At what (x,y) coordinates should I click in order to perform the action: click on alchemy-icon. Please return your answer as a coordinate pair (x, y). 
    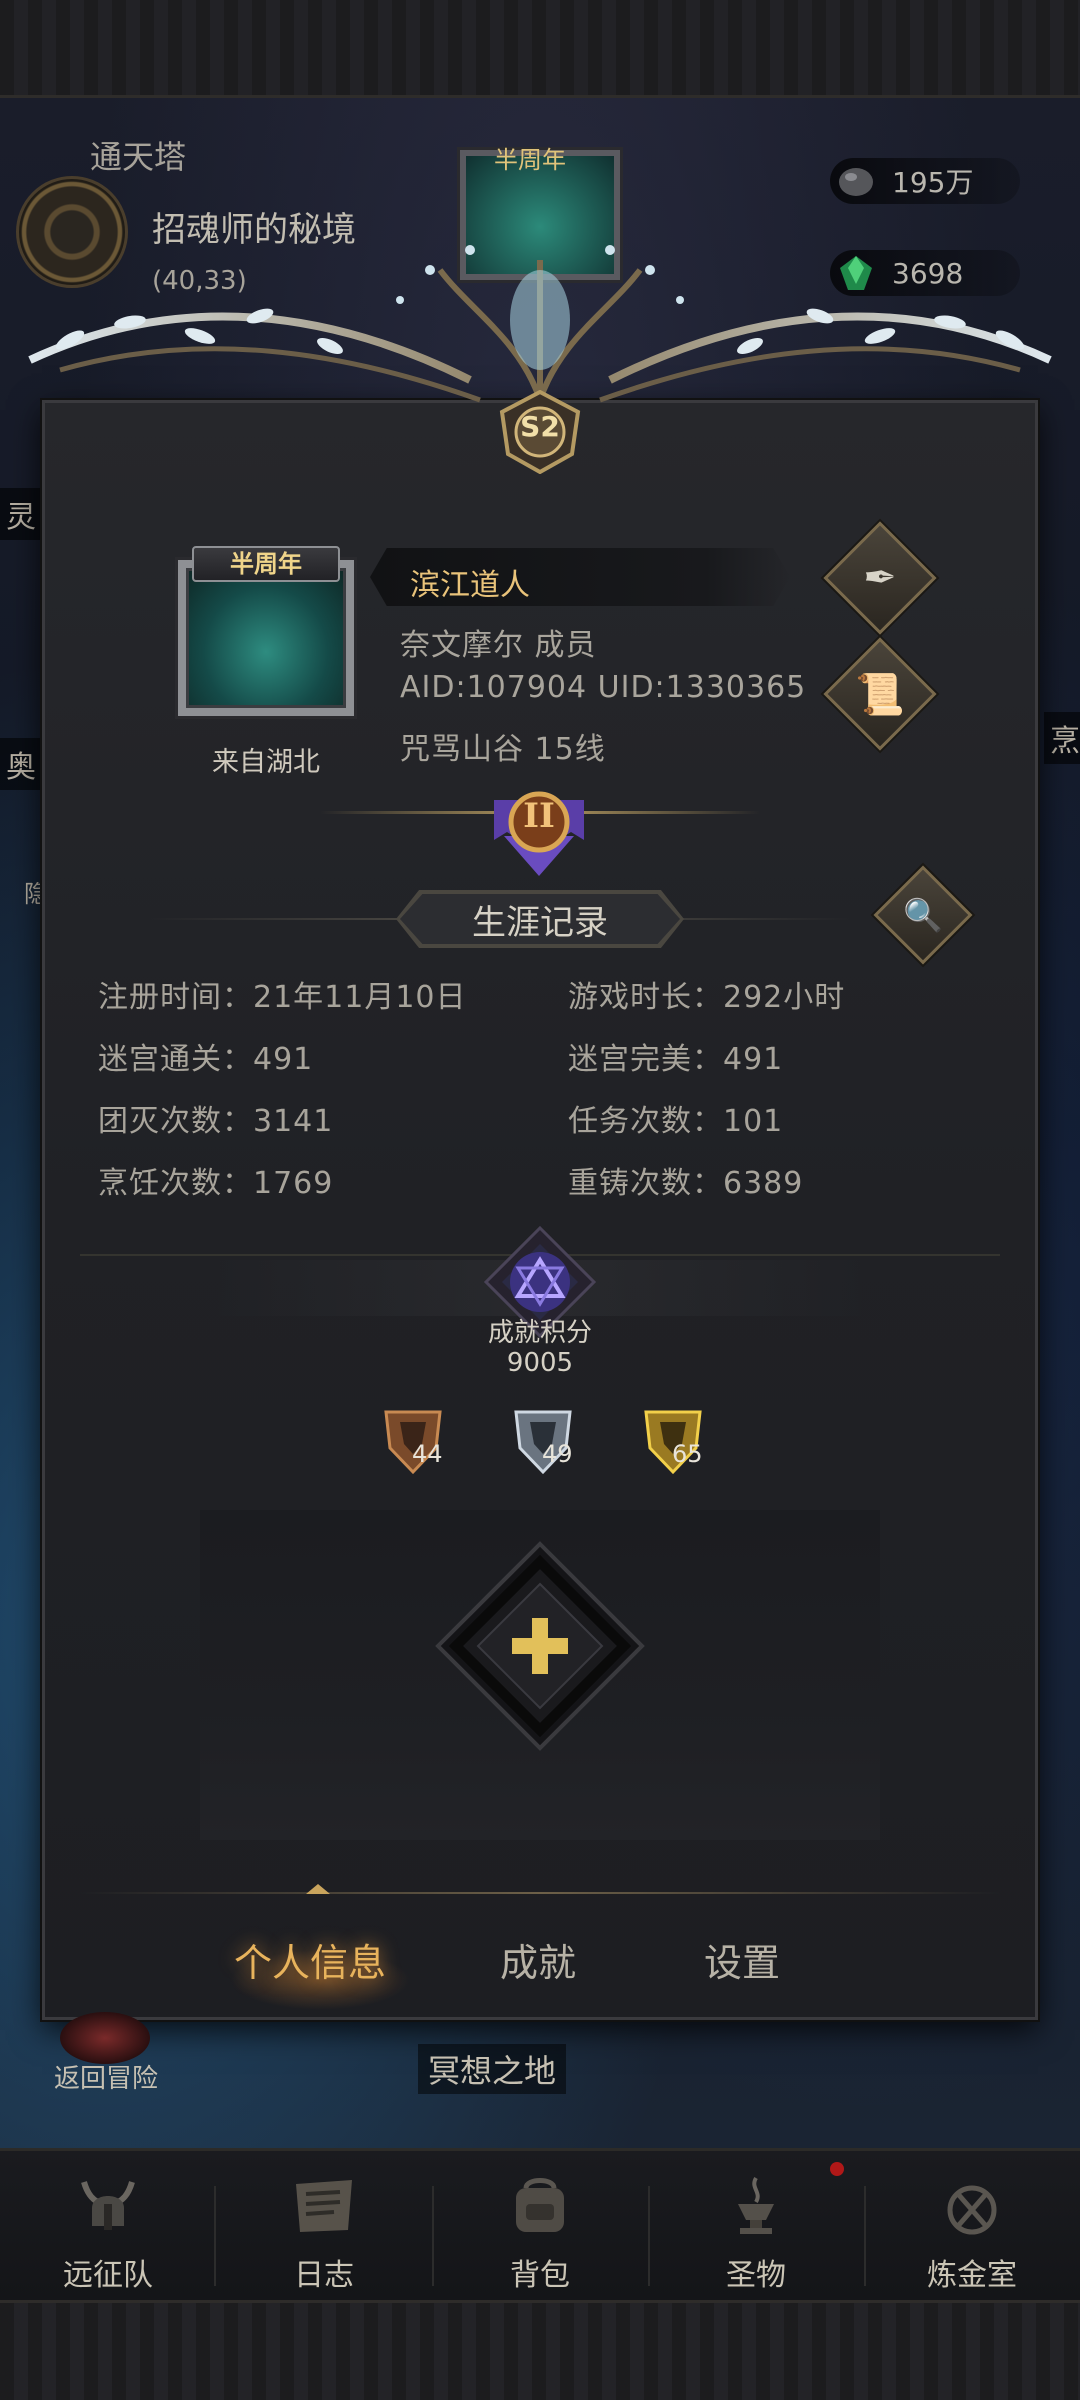
    Looking at the image, I should click on (972, 2210).